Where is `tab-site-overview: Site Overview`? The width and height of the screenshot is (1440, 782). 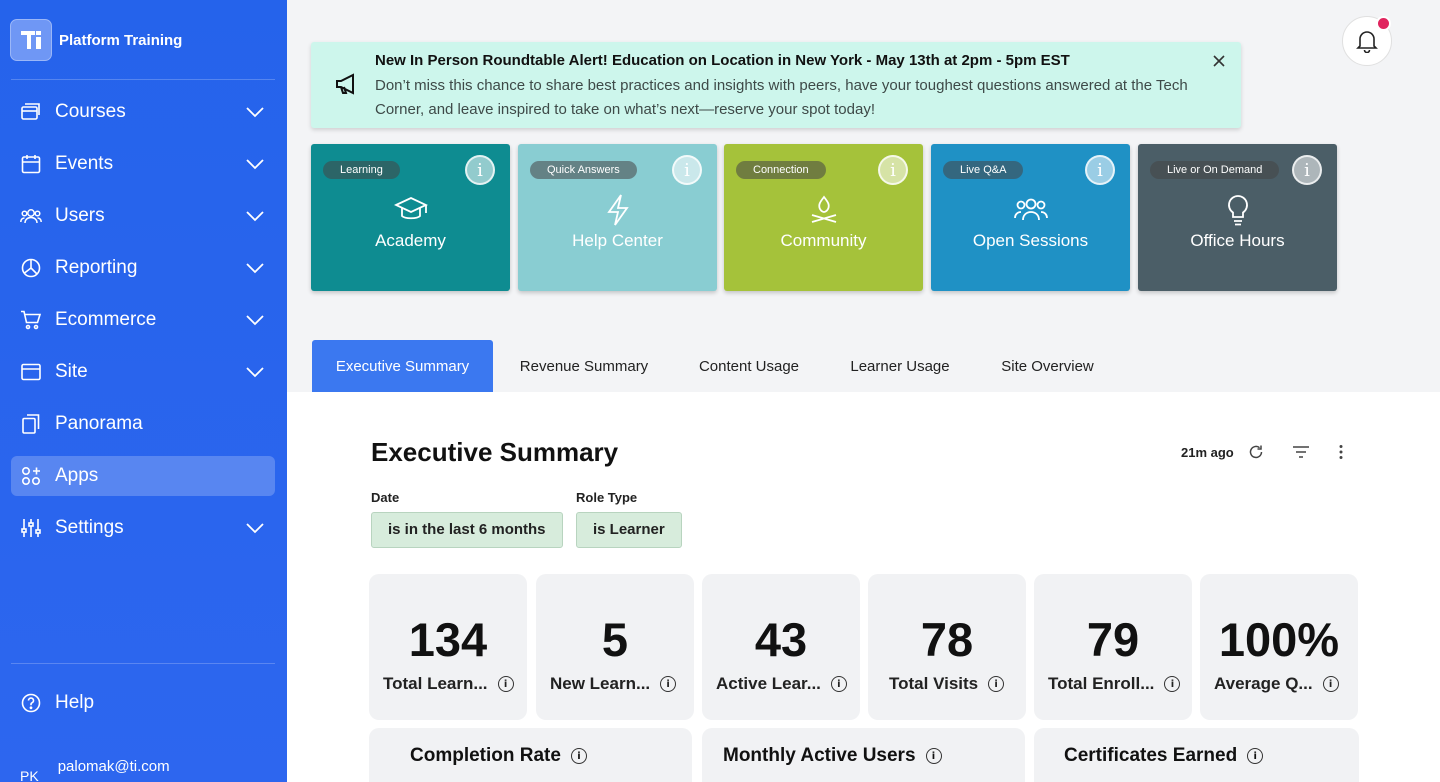 tab-site-overview: Site Overview is located at coordinates (1047, 366).